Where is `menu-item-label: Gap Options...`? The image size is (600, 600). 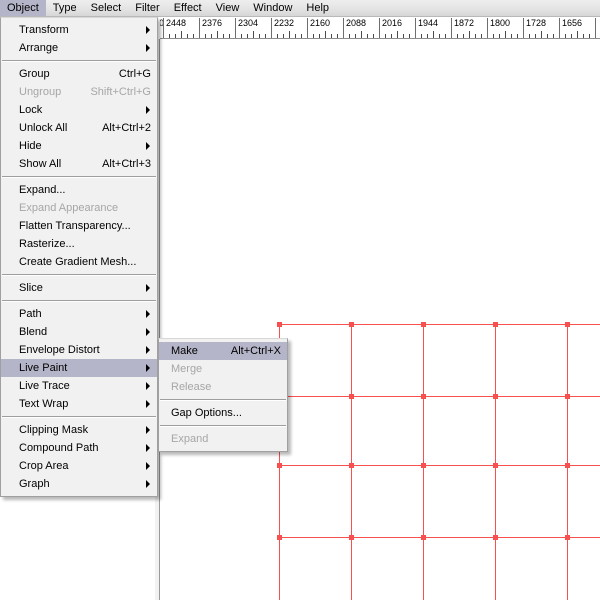
menu-item-label: Gap Options... is located at coordinates (206, 412).